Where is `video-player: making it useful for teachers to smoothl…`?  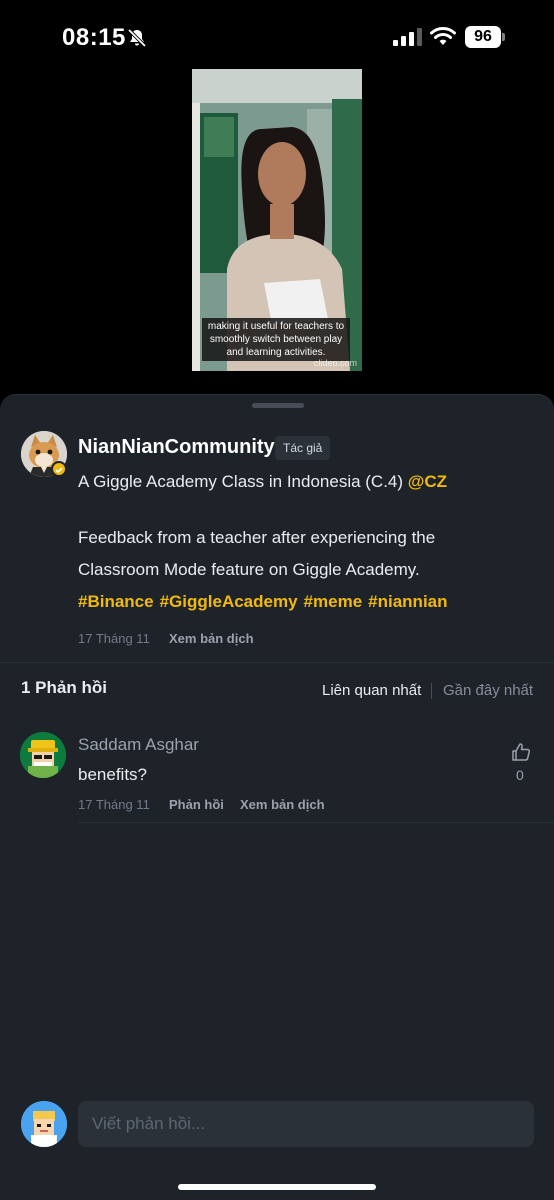 video-player: making it useful for teachers to smoothl… is located at coordinates (277, 220).